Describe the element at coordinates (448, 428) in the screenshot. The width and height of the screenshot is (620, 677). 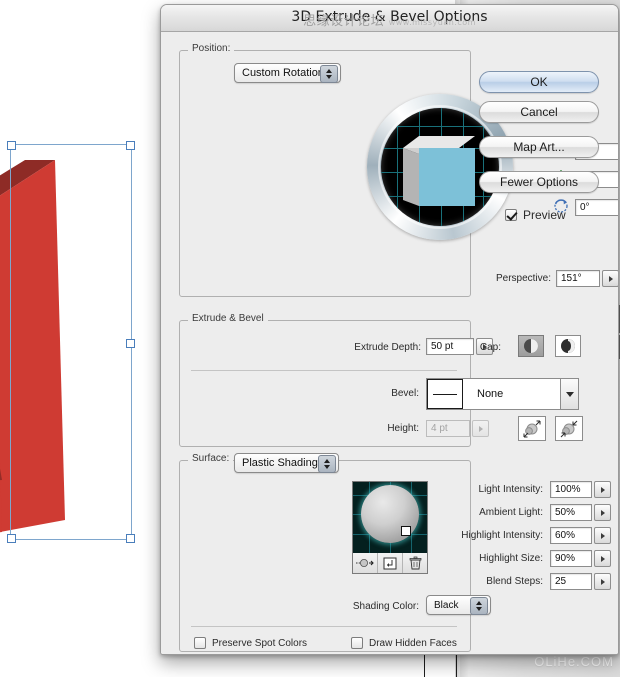
I see `height-field: 4 pt` at that location.